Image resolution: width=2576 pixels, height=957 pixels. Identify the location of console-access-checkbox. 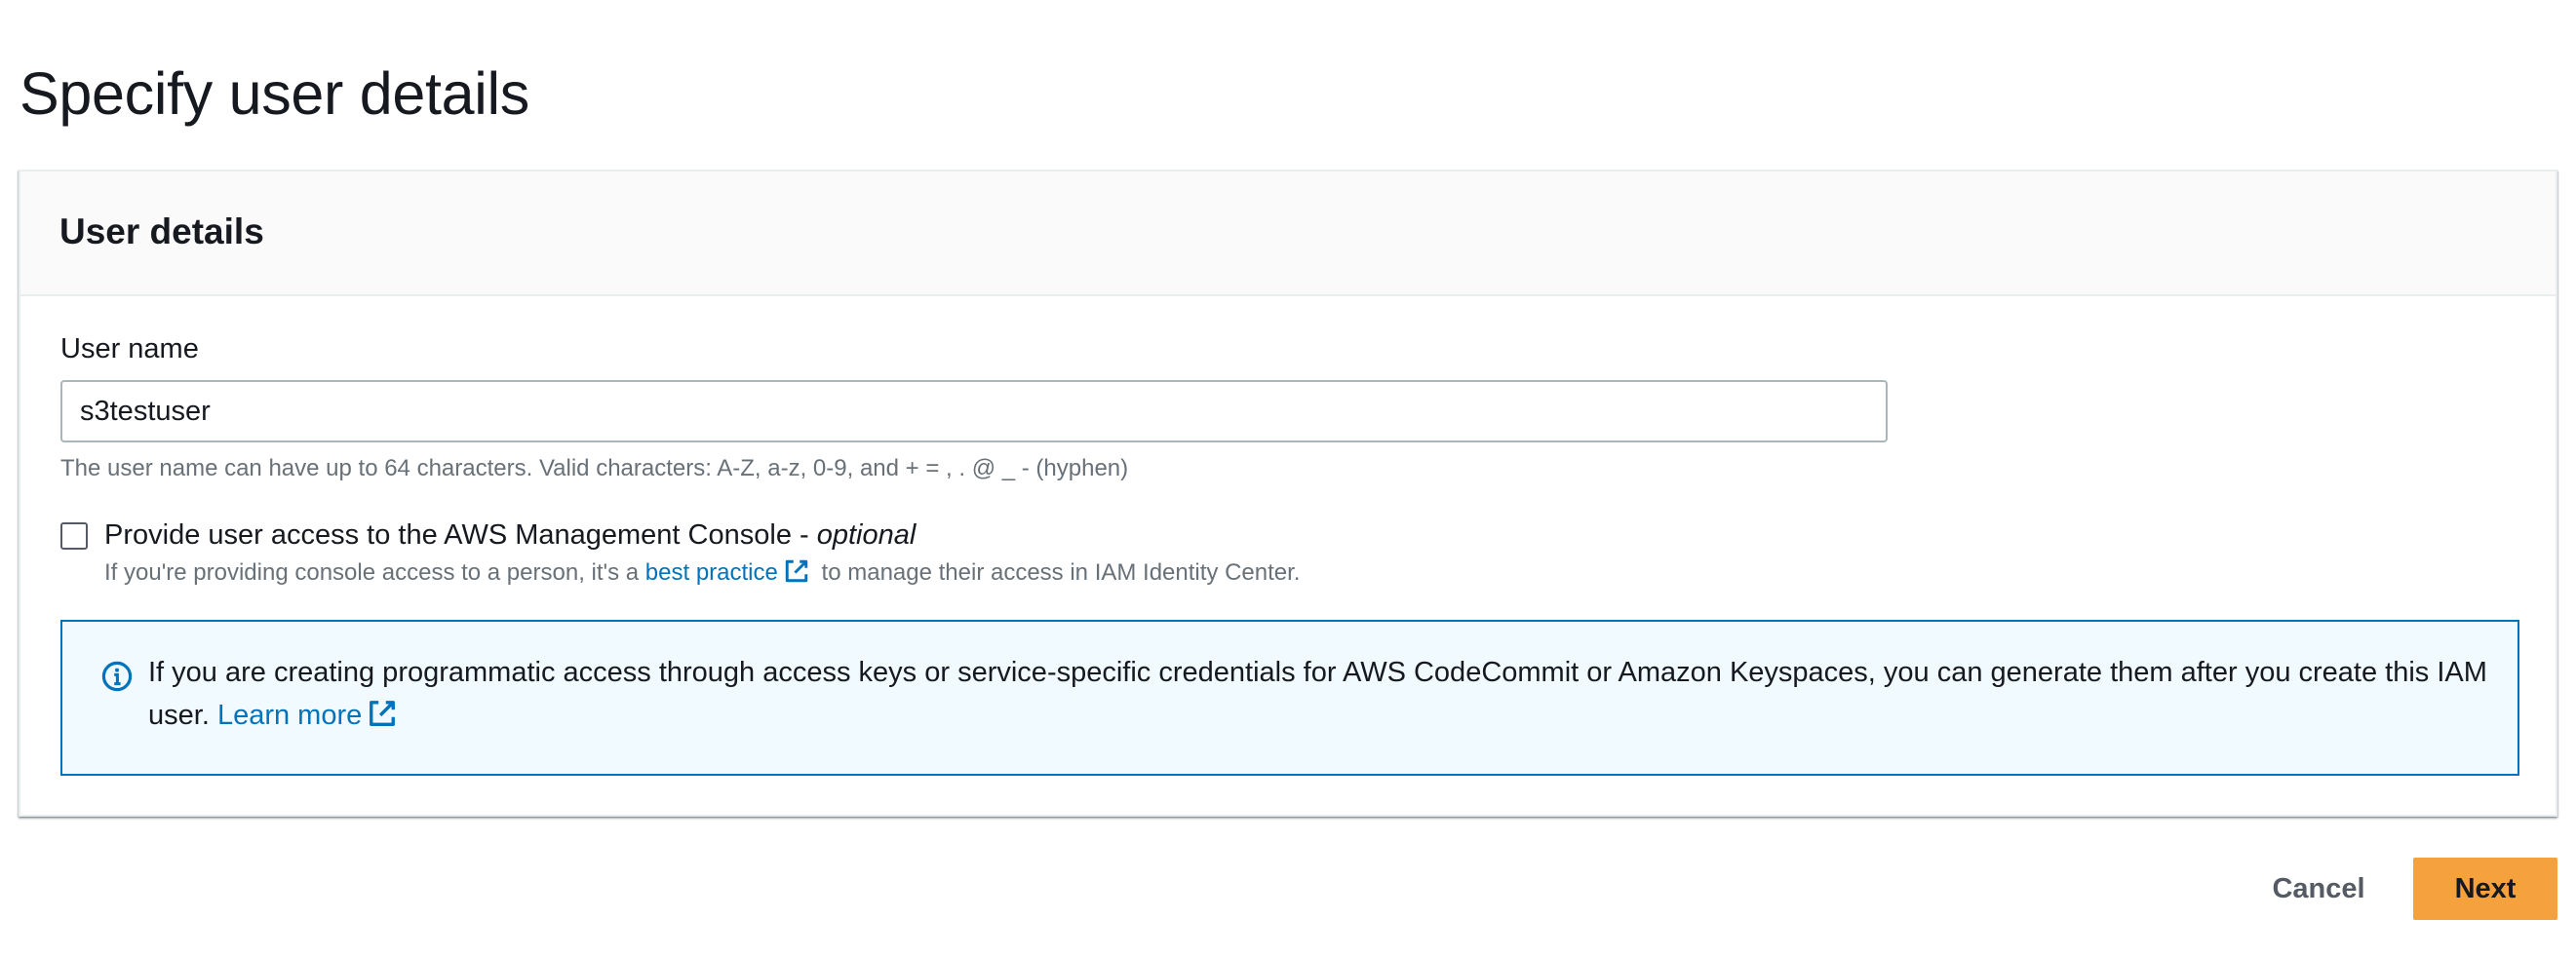
(74, 536).